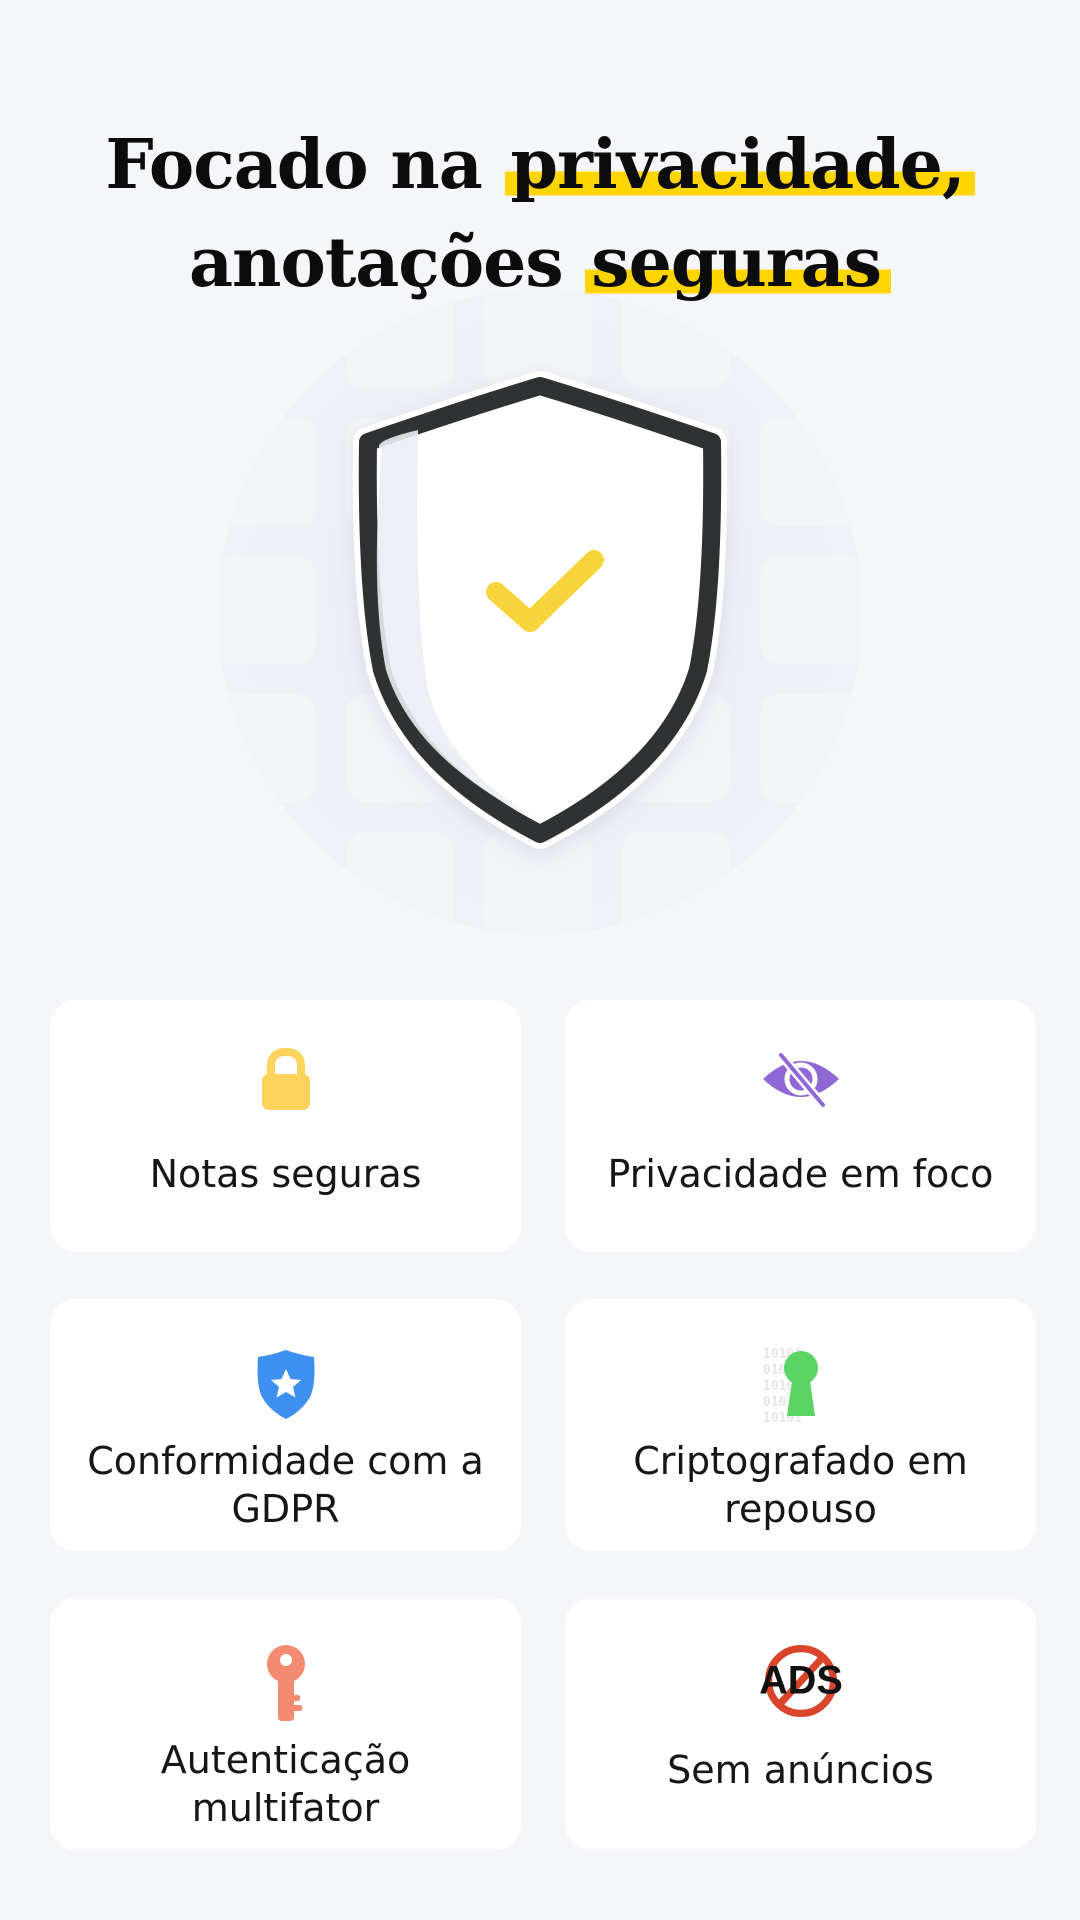  I want to click on page-headline: Focado na privacidade, anotações seguras, so click(540, 214).